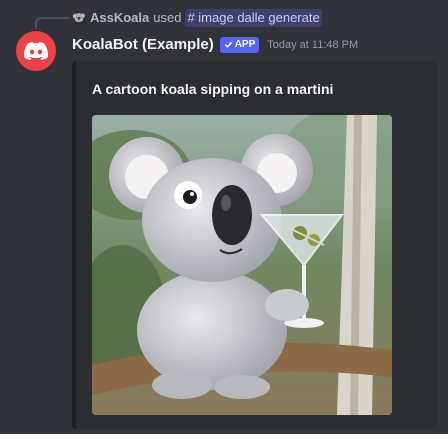  What do you see at coordinates (143, 44) in the screenshot?
I see `author-name: KoalaBot (Example)` at bounding box center [143, 44].